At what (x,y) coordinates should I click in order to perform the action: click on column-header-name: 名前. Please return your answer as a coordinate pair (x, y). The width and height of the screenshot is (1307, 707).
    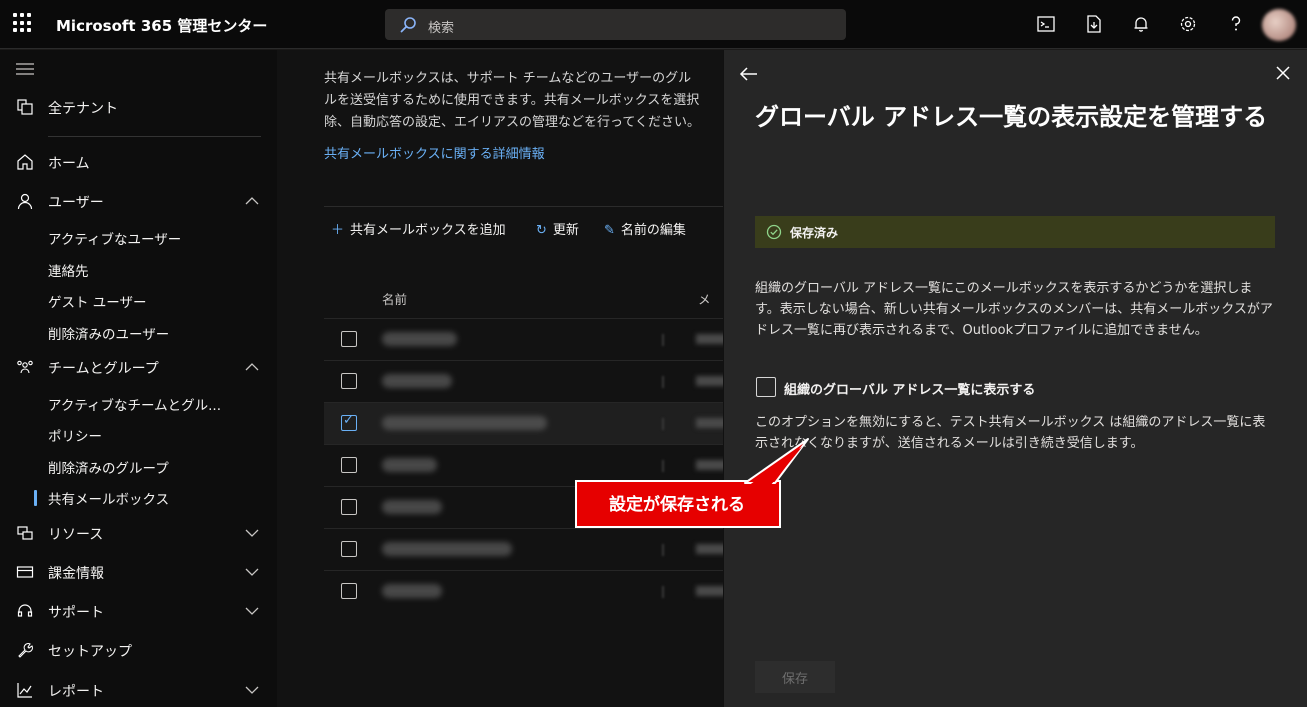
    Looking at the image, I should click on (394, 298).